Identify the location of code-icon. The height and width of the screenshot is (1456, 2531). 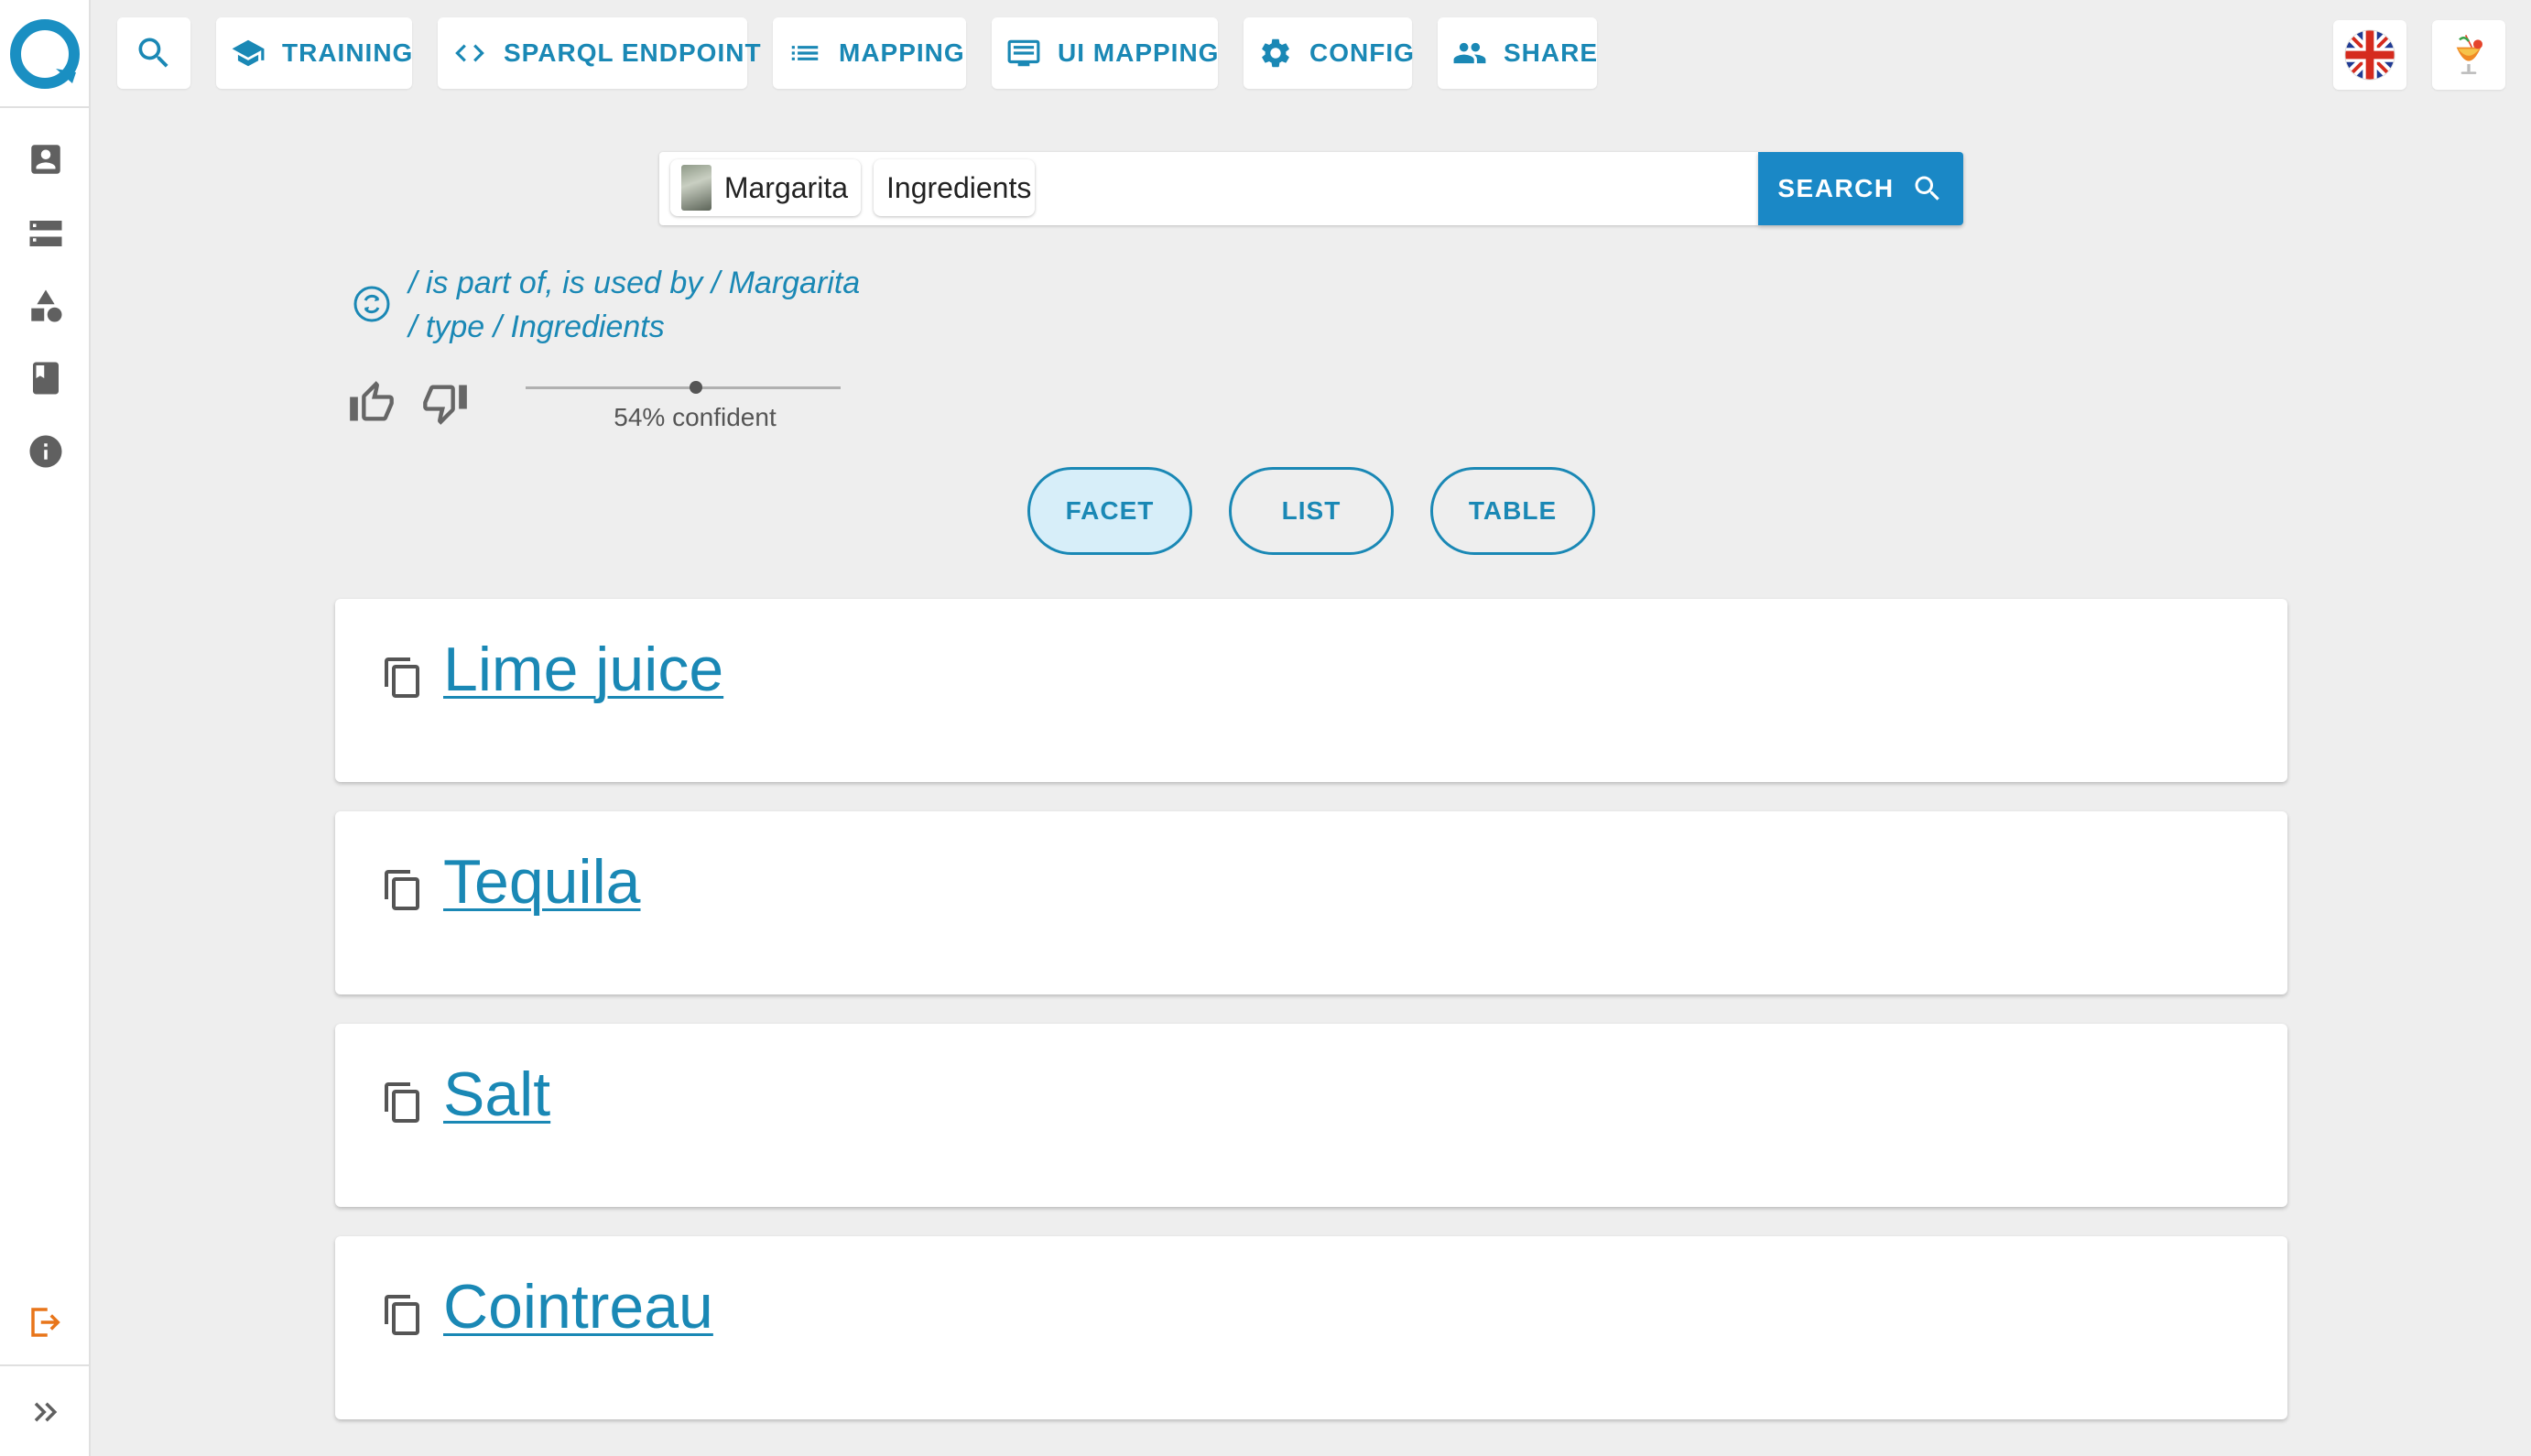
(469, 53).